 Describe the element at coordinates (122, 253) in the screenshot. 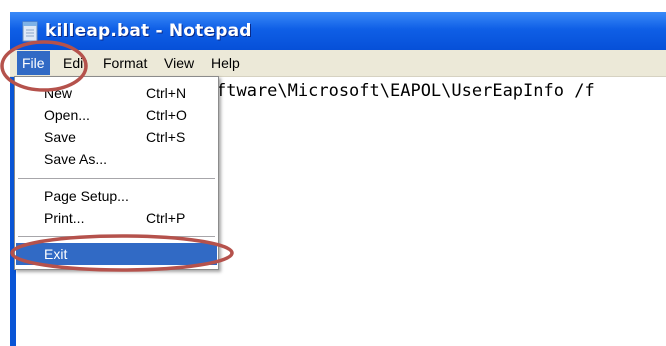

I see `highlight-circle-exit` at that location.